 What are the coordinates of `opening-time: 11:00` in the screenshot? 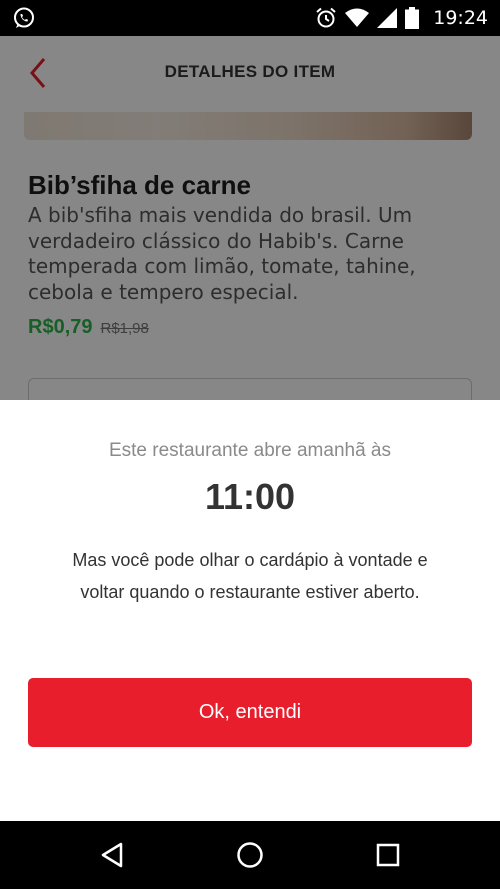 It's located at (250, 496).